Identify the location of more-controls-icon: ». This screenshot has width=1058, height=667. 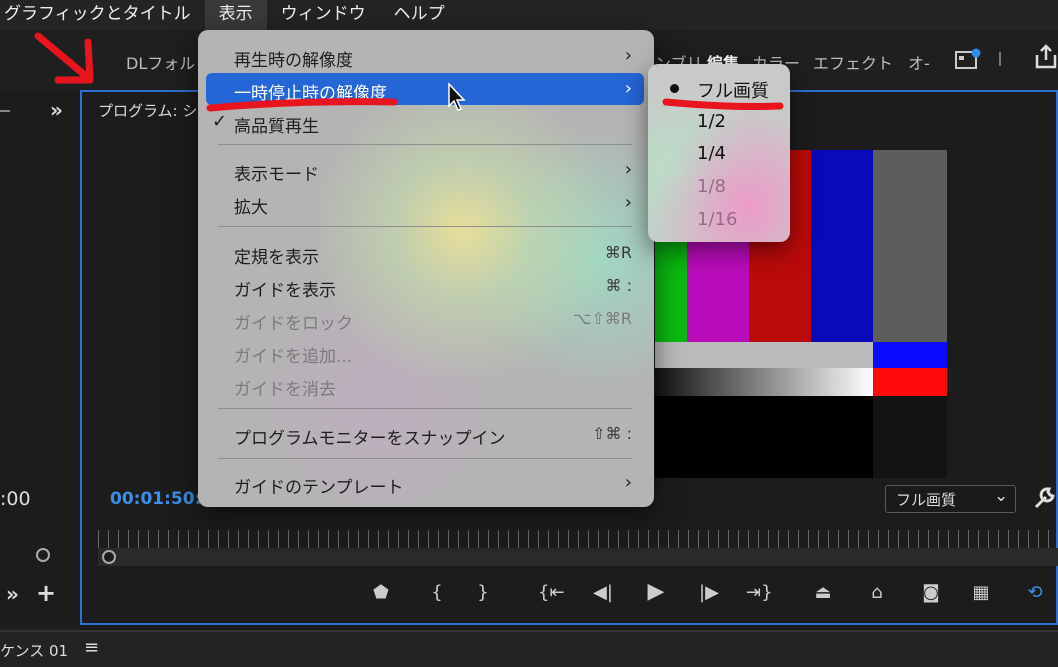
(12, 594).